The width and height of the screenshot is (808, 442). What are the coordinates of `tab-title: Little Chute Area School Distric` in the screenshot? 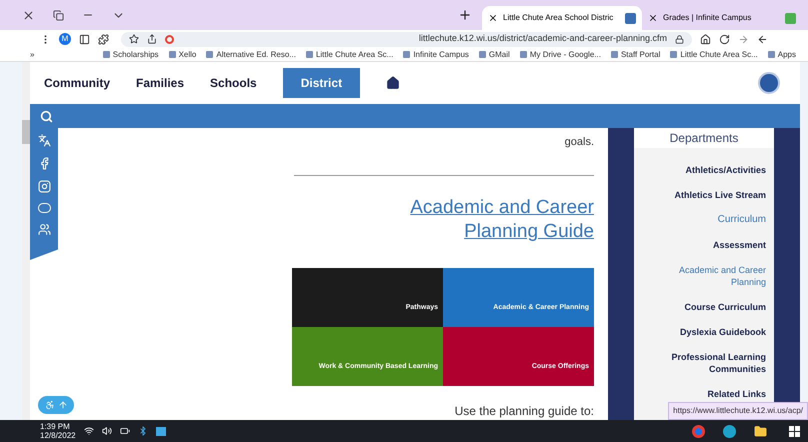 It's located at (558, 18).